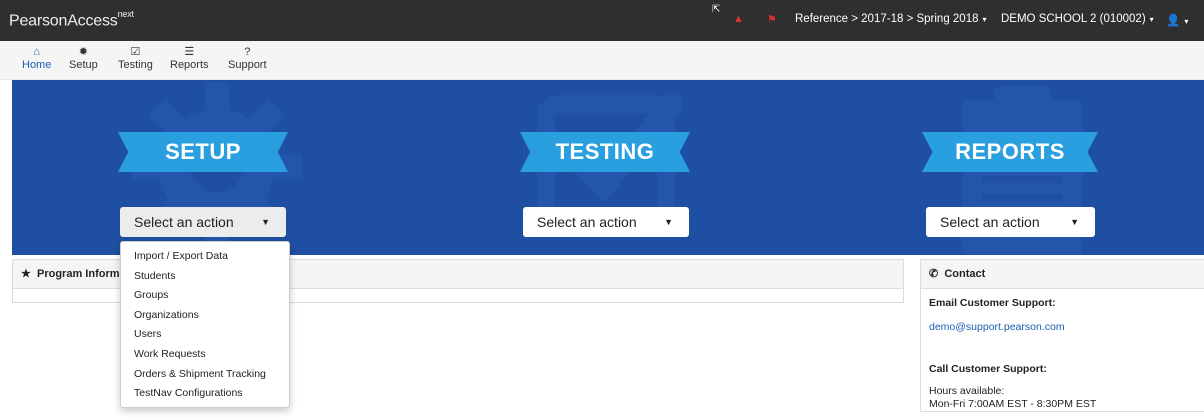 Image resolution: width=1204 pixels, height=419 pixels. What do you see at coordinates (772, 19) in the screenshot?
I see `flag-icon: ⚑` at bounding box center [772, 19].